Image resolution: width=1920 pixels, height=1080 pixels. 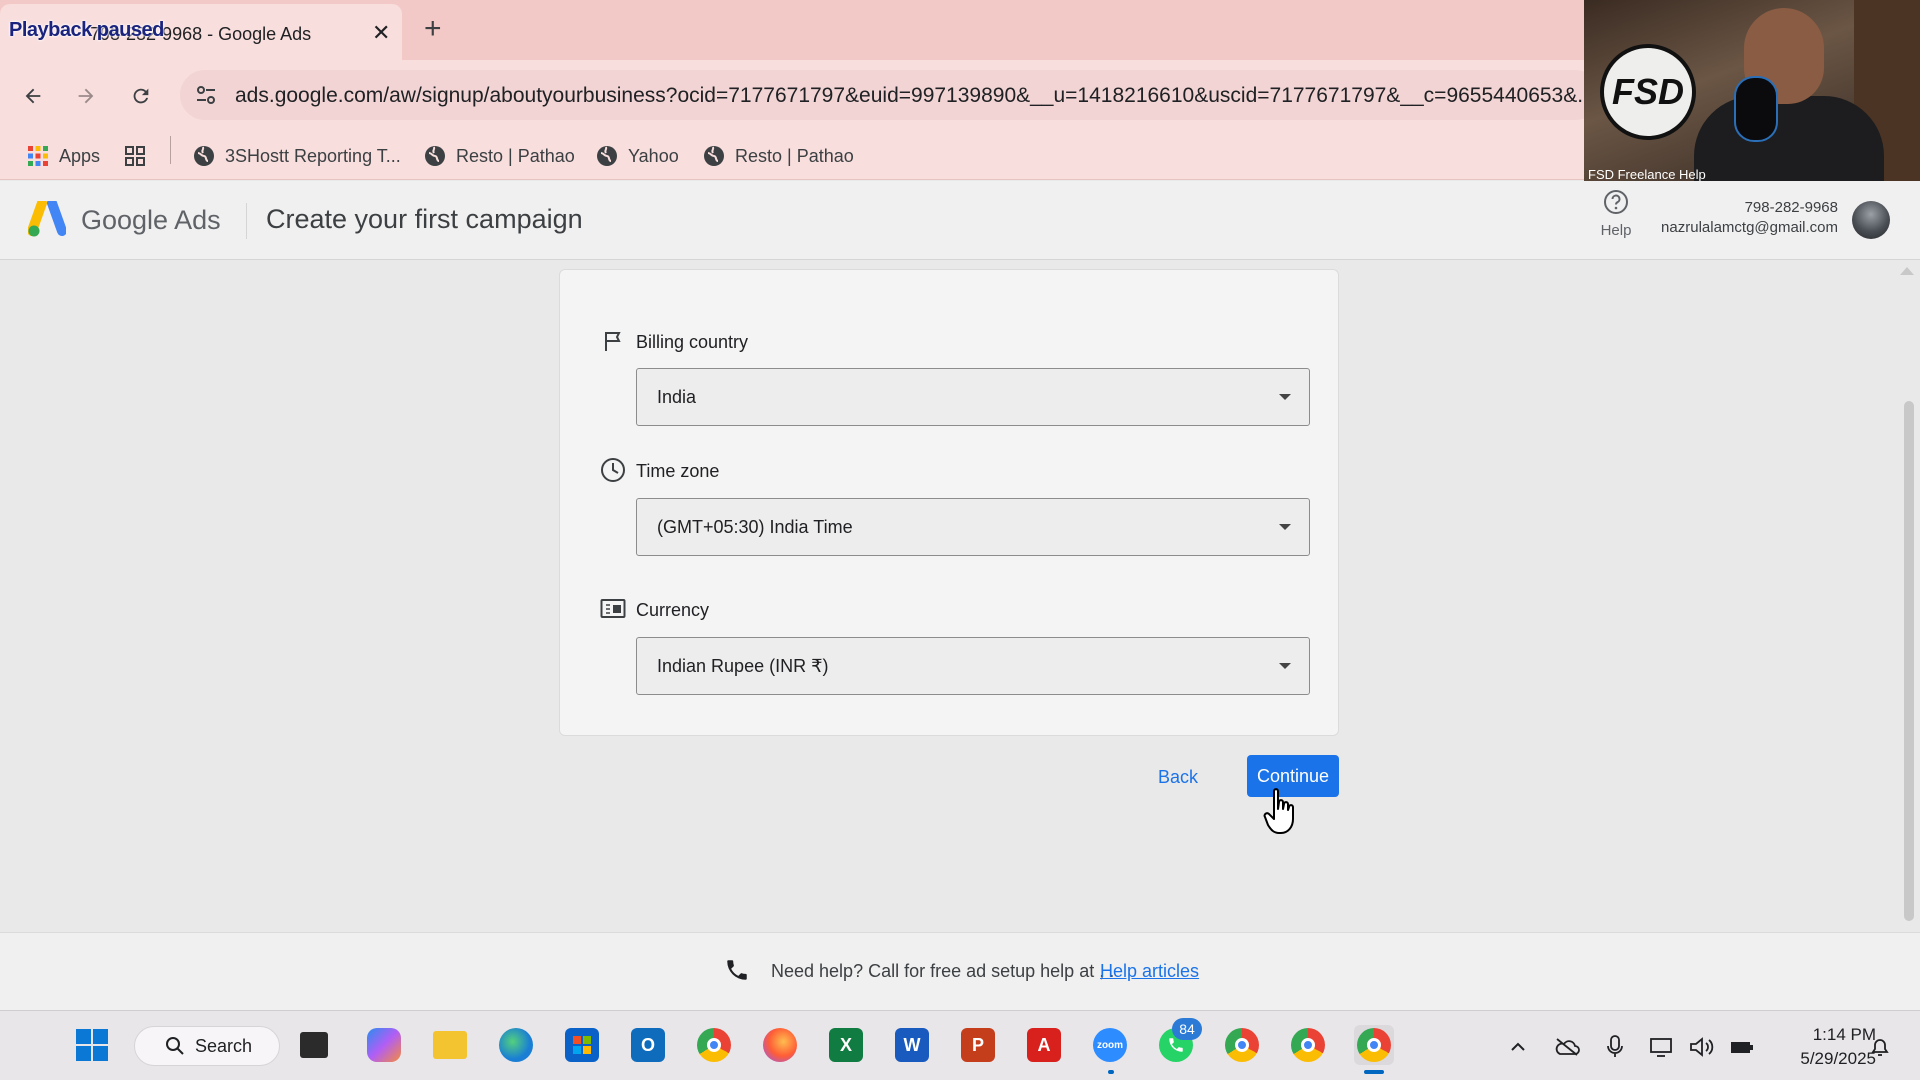 What do you see at coordinates (1616, 202) in the screenshot?
I see `help-icon` at bounding box center [1616, 202].